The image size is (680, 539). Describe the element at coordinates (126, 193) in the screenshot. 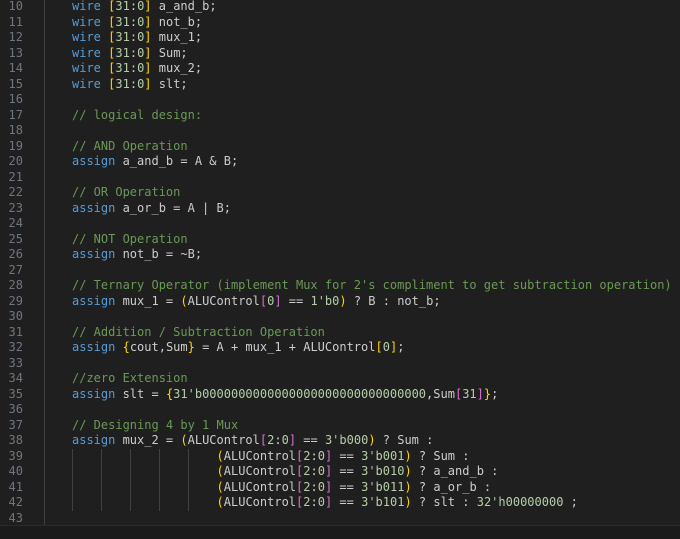

I see `code-text: // OR Operation` at that location.